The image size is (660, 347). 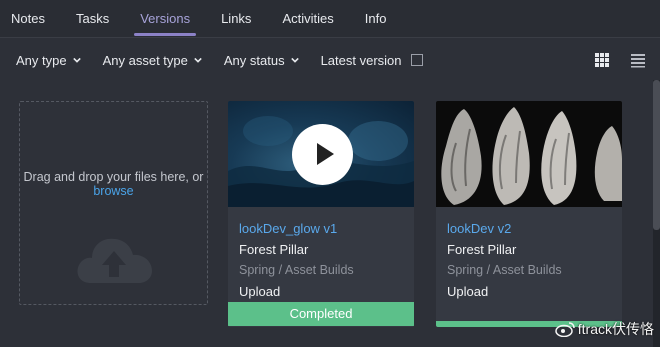 I want to click on tab-links: Links, so click(x=236, y=19).